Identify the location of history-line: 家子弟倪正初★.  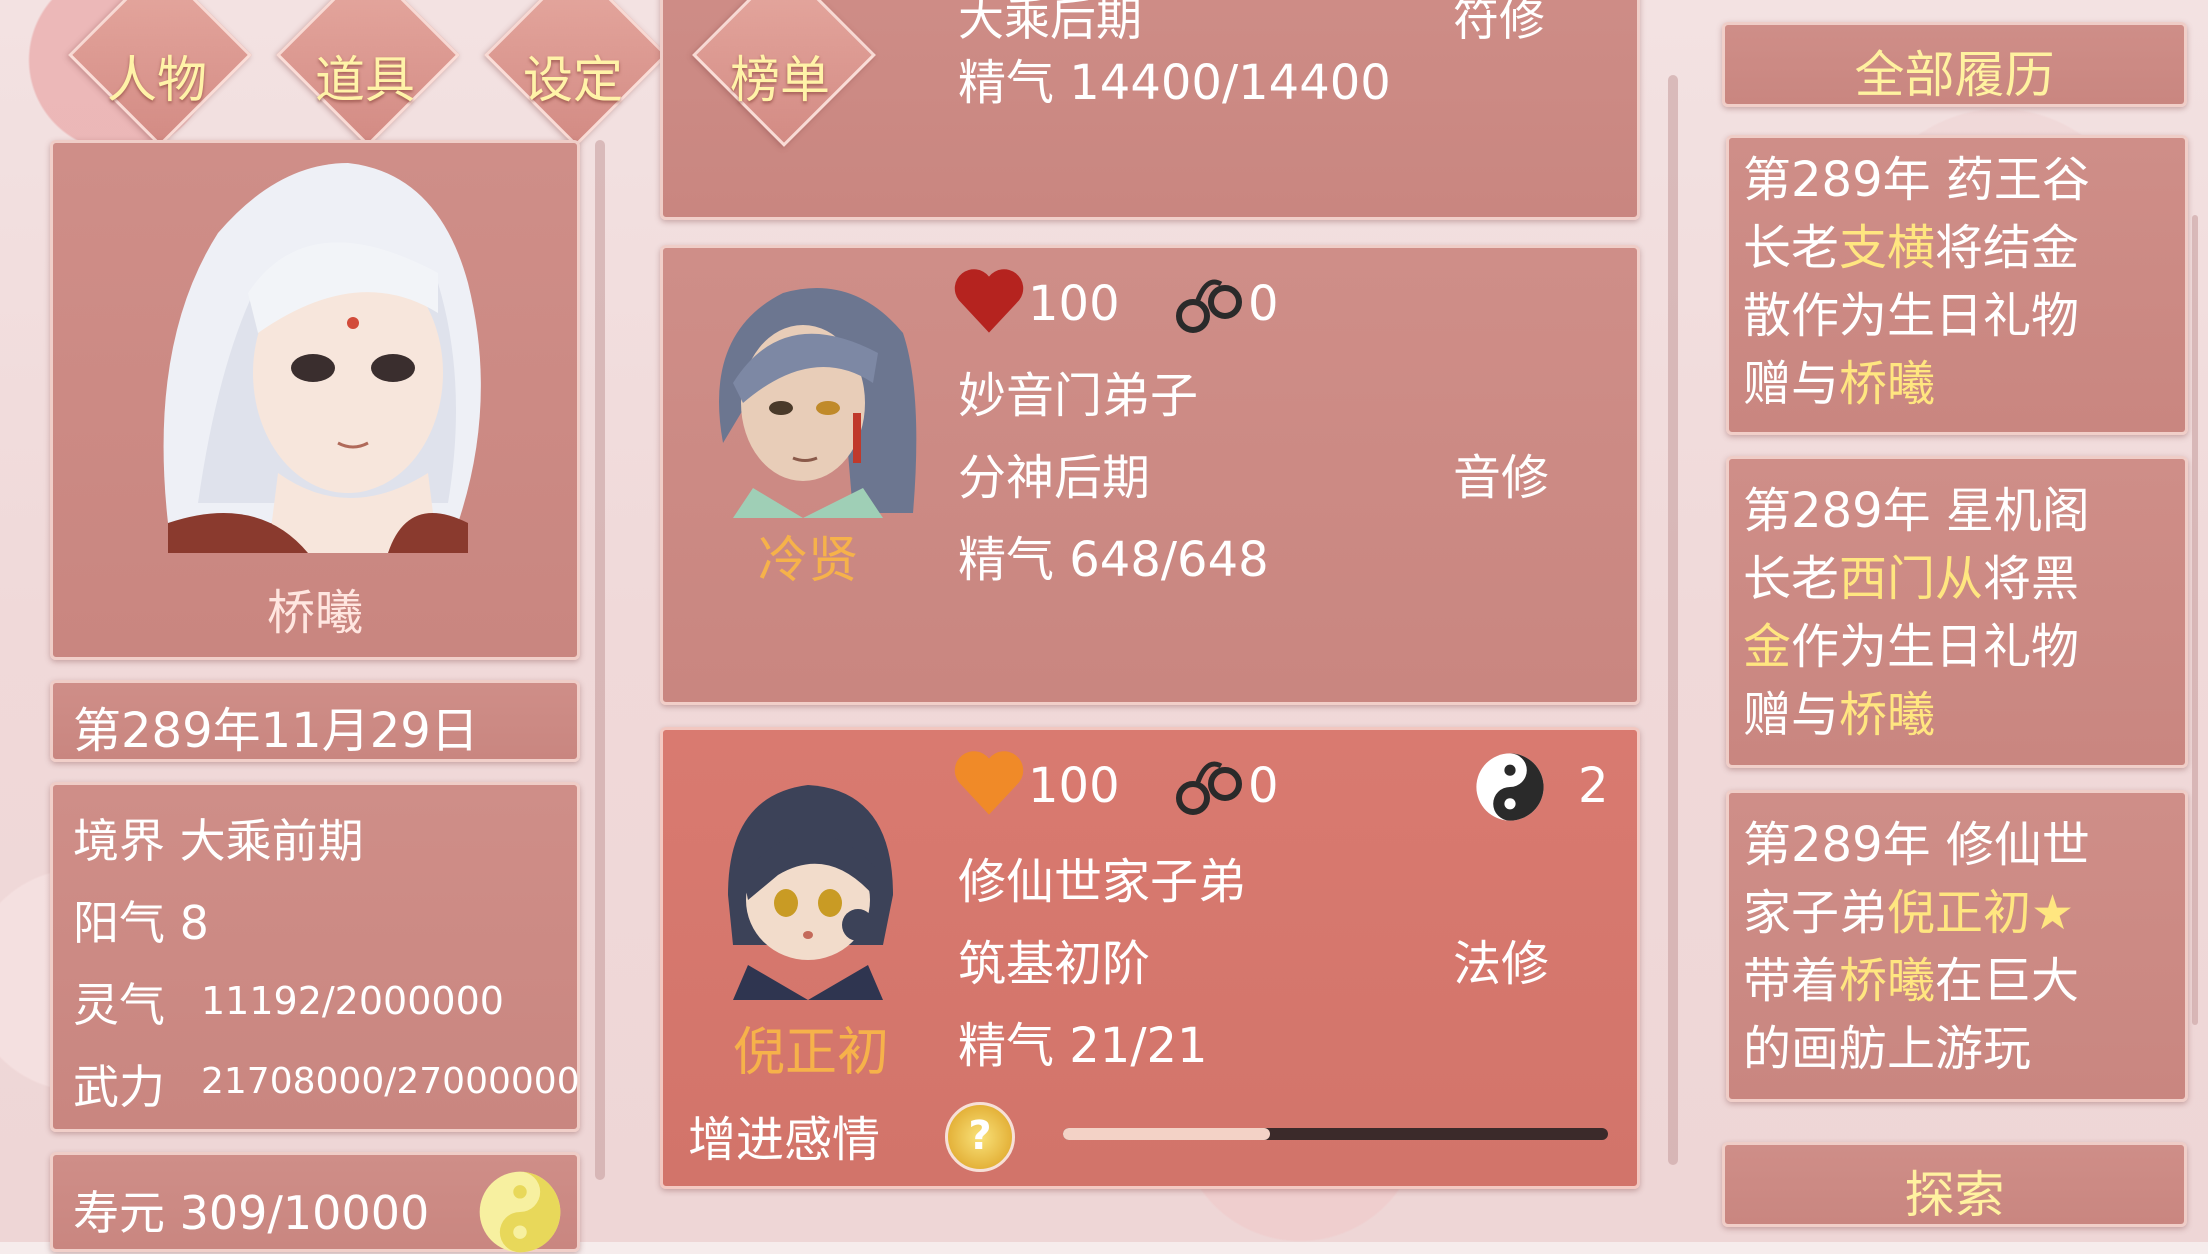
(1909, 913).